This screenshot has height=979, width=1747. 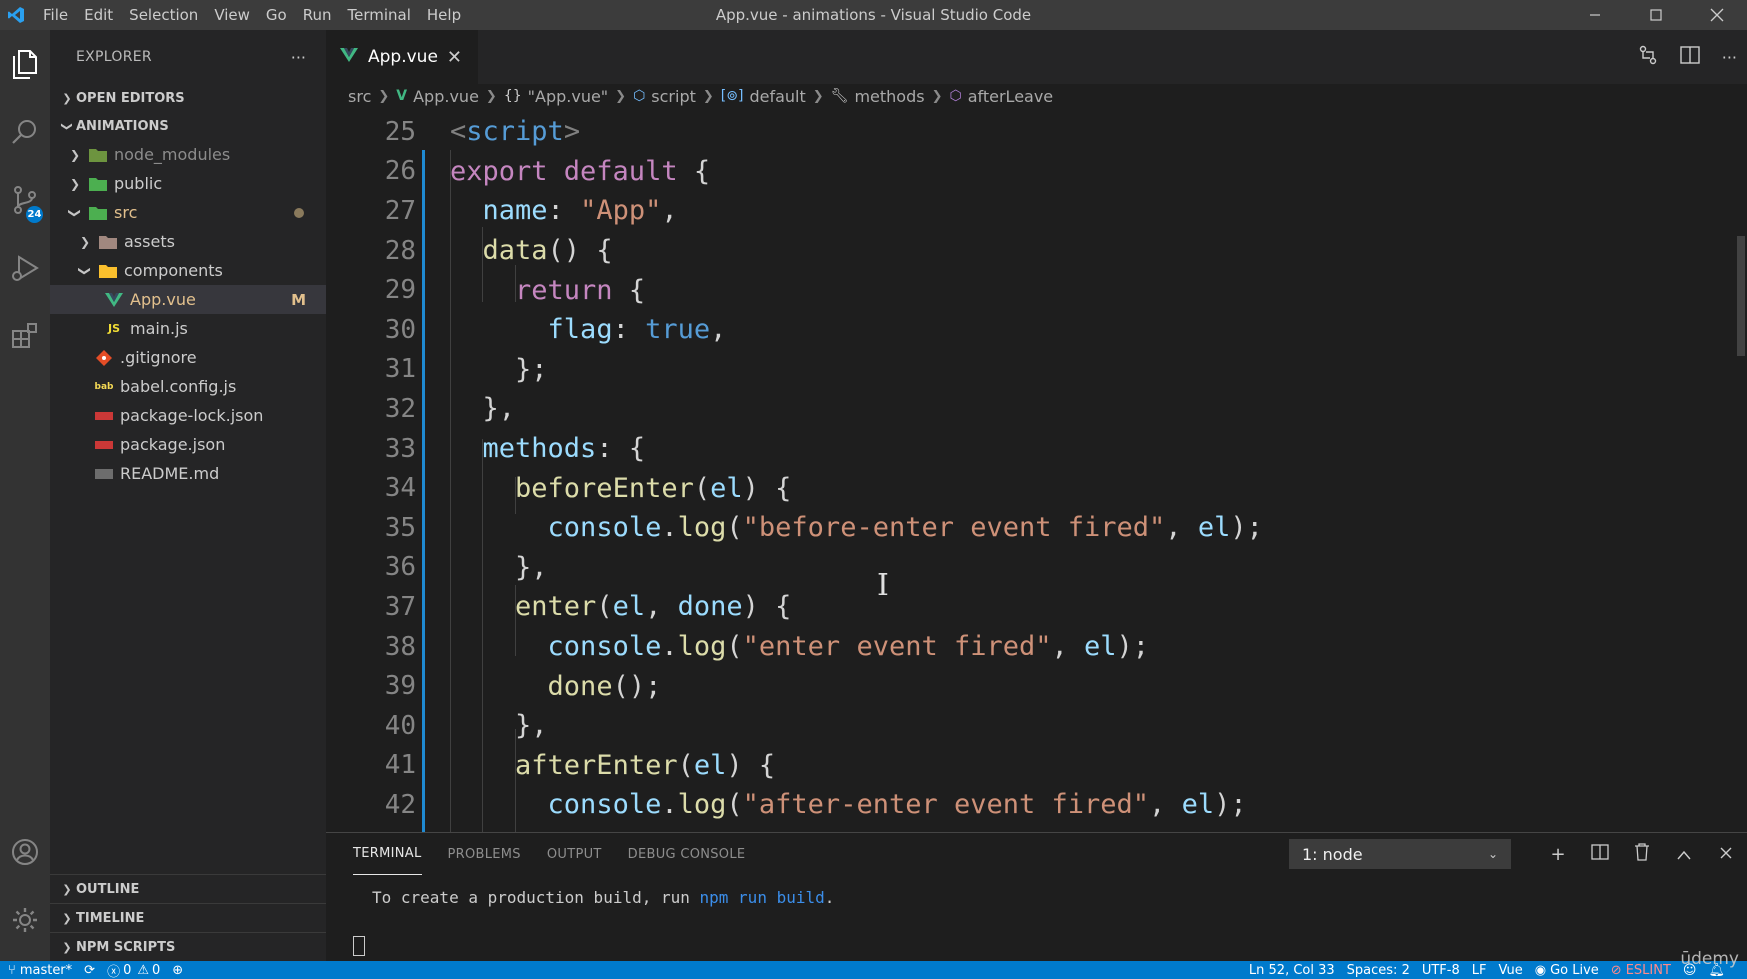 I want to click on tree-item-app-vue: App.vue M, so click(x=188, y=299).